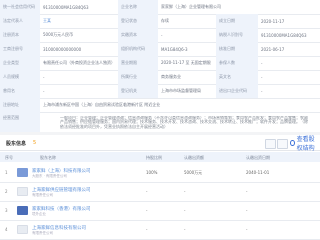 Image resolution: width=320 pixels, height=240 pixels. Describe the element at coordinates (160, 77) in the screenshot. I see `info-row: 人员规模 - 所属行业 商务服务业 英文名 -` at that location.